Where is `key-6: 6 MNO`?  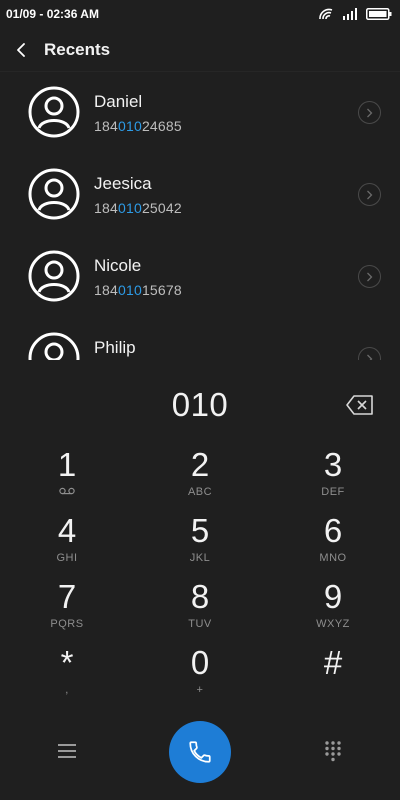 key-6: 6 MNO is located at coordinates (333, 543).